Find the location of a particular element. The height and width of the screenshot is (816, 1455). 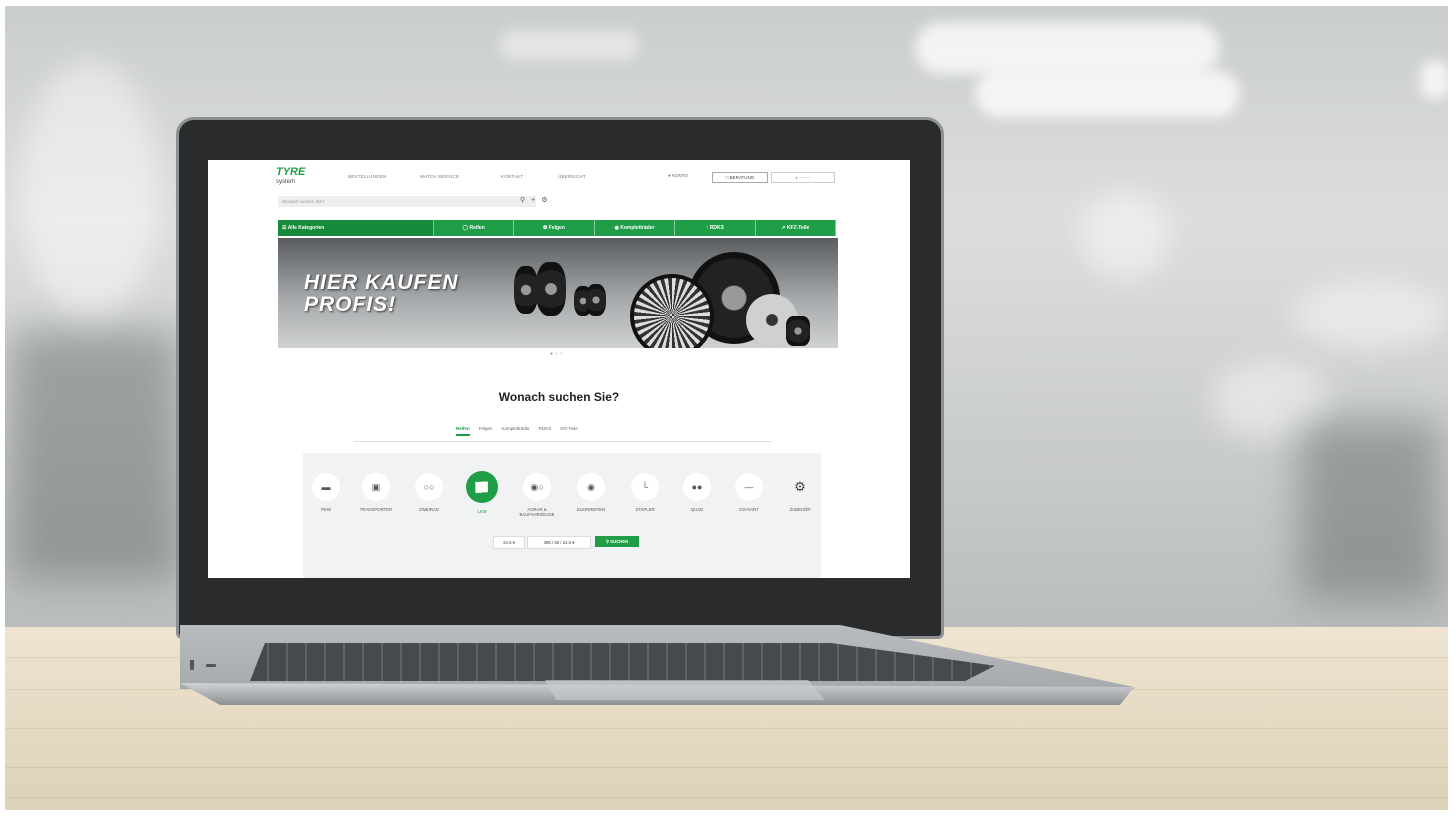

vehicle-label: QUAD is located at coordinates (697, 509).